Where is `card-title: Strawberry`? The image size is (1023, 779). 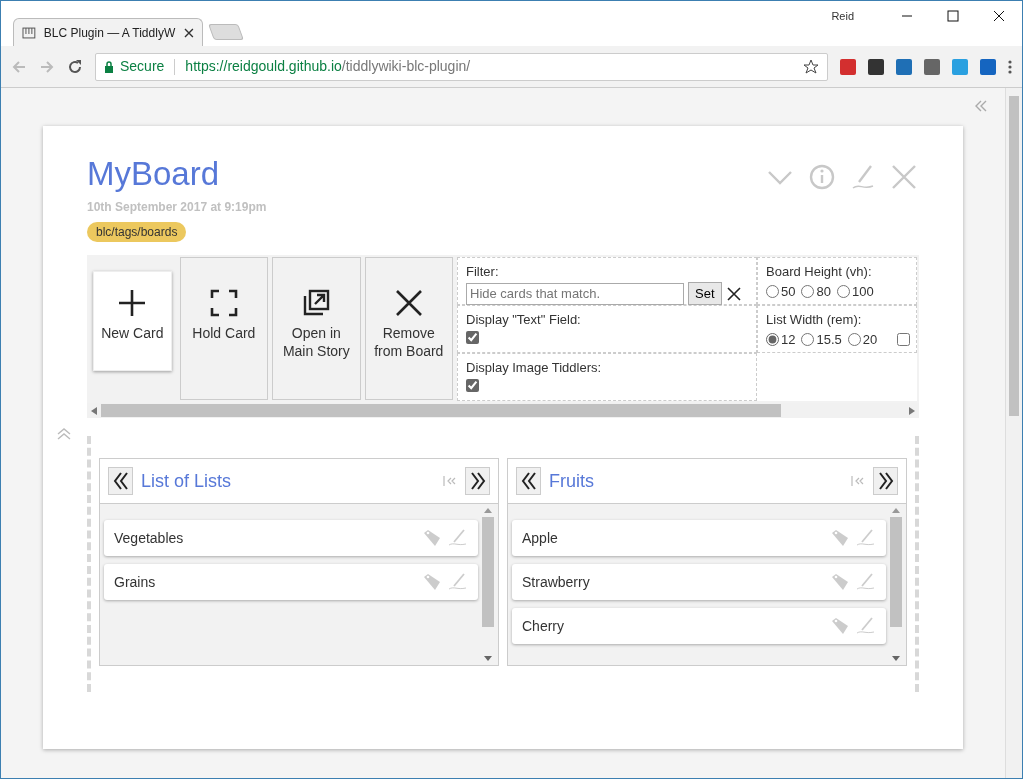
card-title: Strawberry is located at coordinates (556, 582).